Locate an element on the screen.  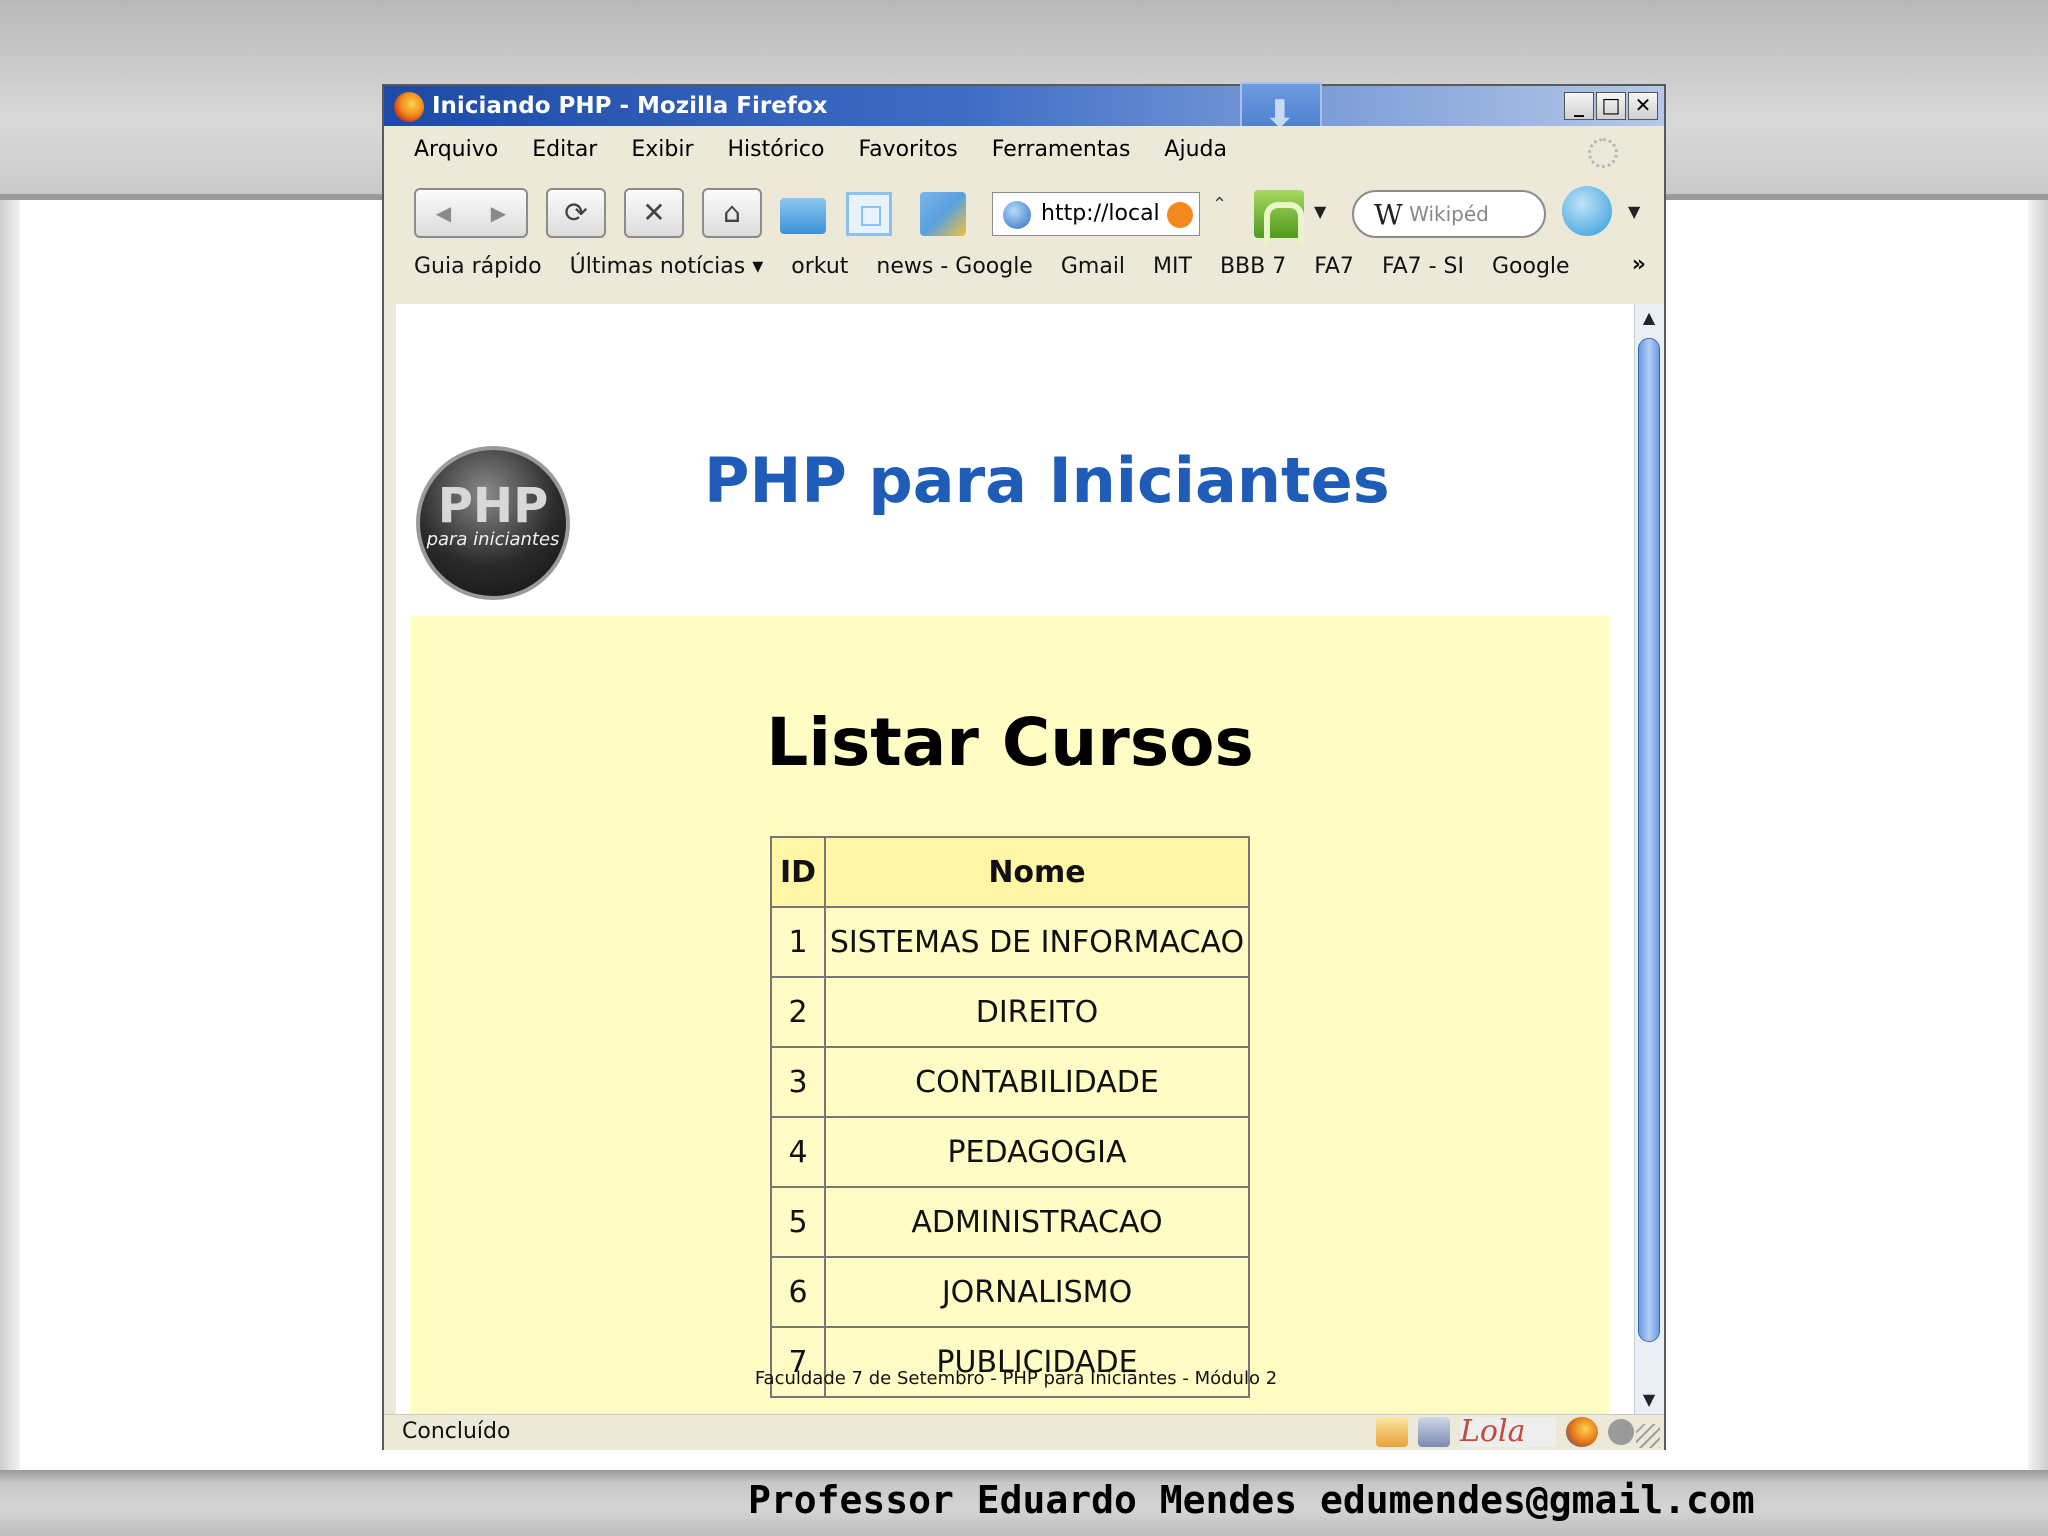
go-icon is located at coordinates (1180, 215).